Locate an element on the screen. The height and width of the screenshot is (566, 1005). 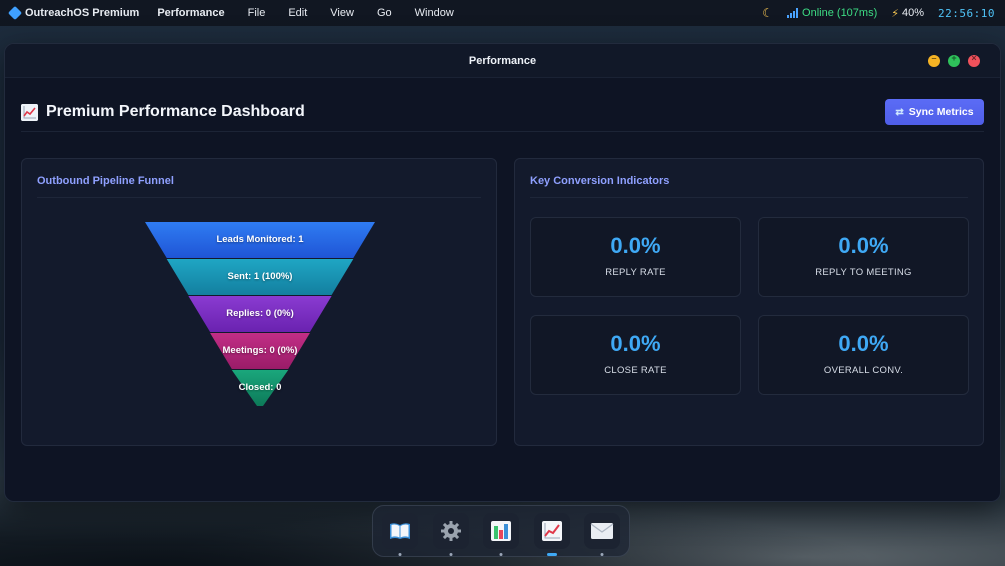
menu-window: Window is located at coordinates (434, 13).